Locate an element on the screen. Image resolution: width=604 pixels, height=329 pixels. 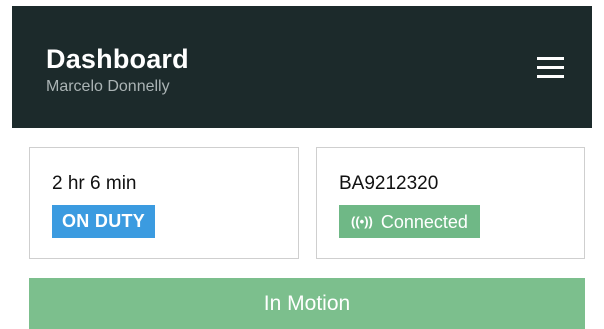
hamburger-menu-icon is located at coordinates (548, 69).